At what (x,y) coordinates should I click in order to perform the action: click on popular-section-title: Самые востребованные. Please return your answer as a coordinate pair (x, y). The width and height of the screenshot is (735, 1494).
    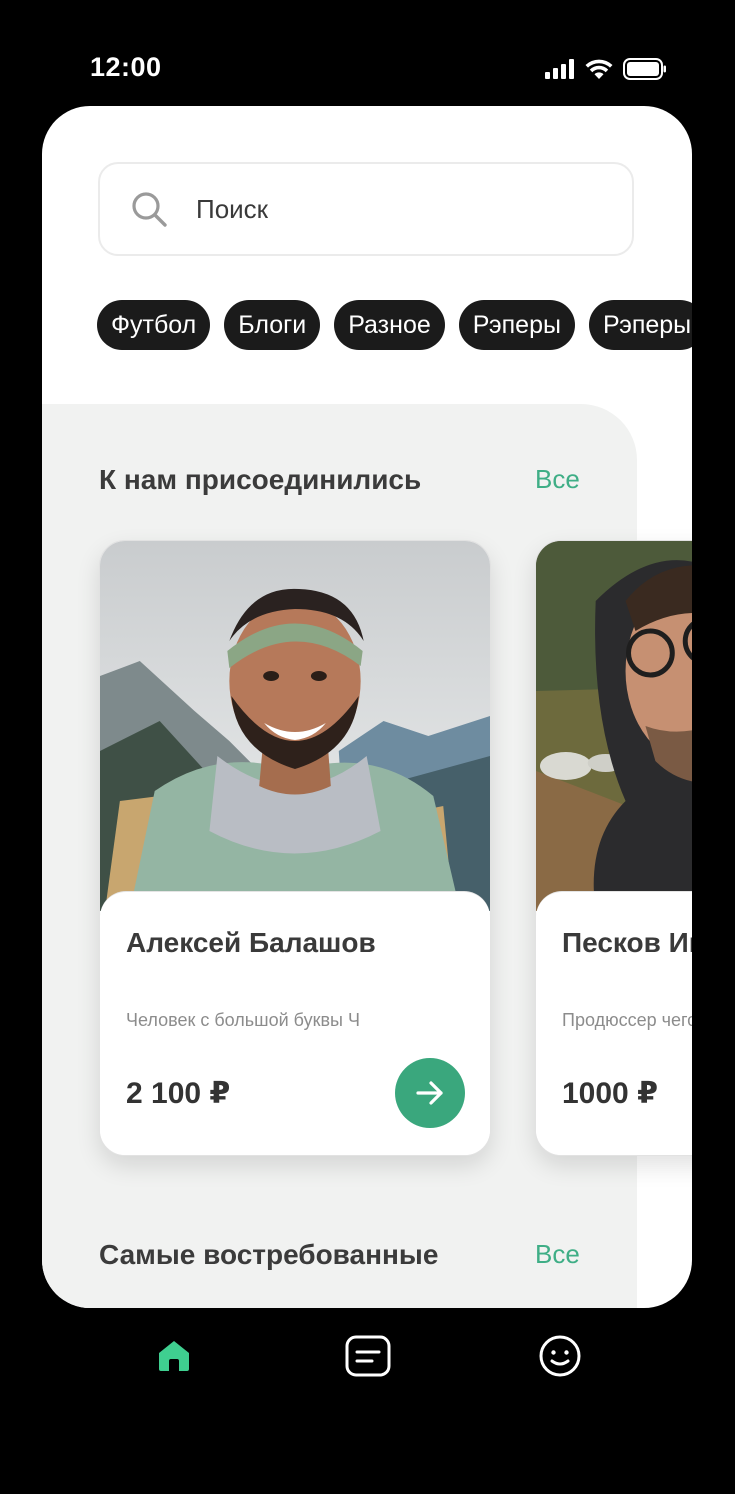
    Looking at the image, I should click on (269, 1254).